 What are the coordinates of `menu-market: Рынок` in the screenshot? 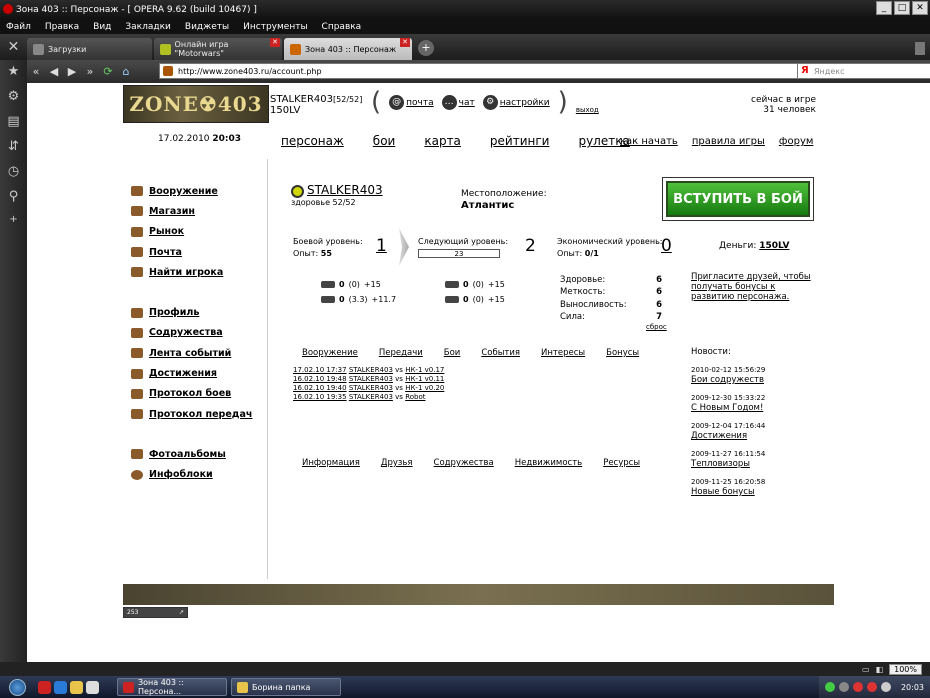 It's located at (191, 232).